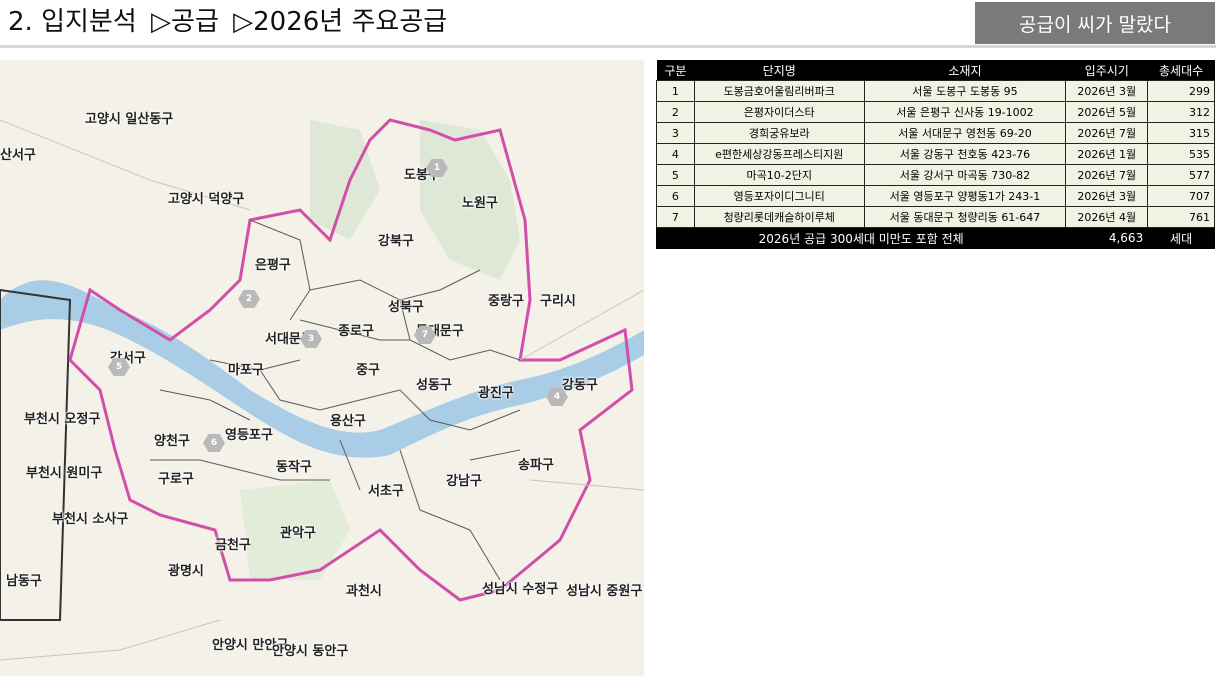 This screenshot has height=684, width=1216. What do you see at coordinates (249, 435) in the screenshot?
I see `map-label: 영등포구` at bounding box center [249, 435].